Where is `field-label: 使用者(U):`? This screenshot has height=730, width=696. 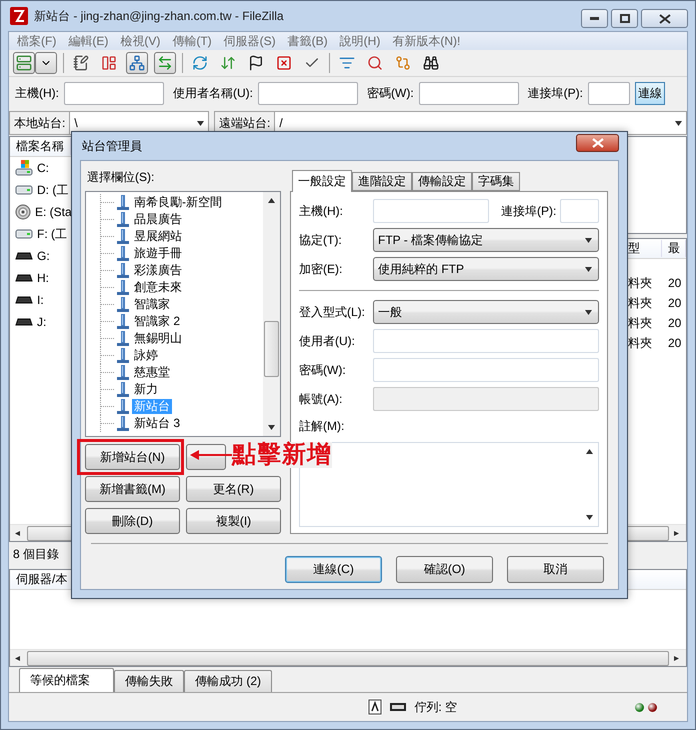 field-label: 使用者(U): is located at coordinates (327, 341).